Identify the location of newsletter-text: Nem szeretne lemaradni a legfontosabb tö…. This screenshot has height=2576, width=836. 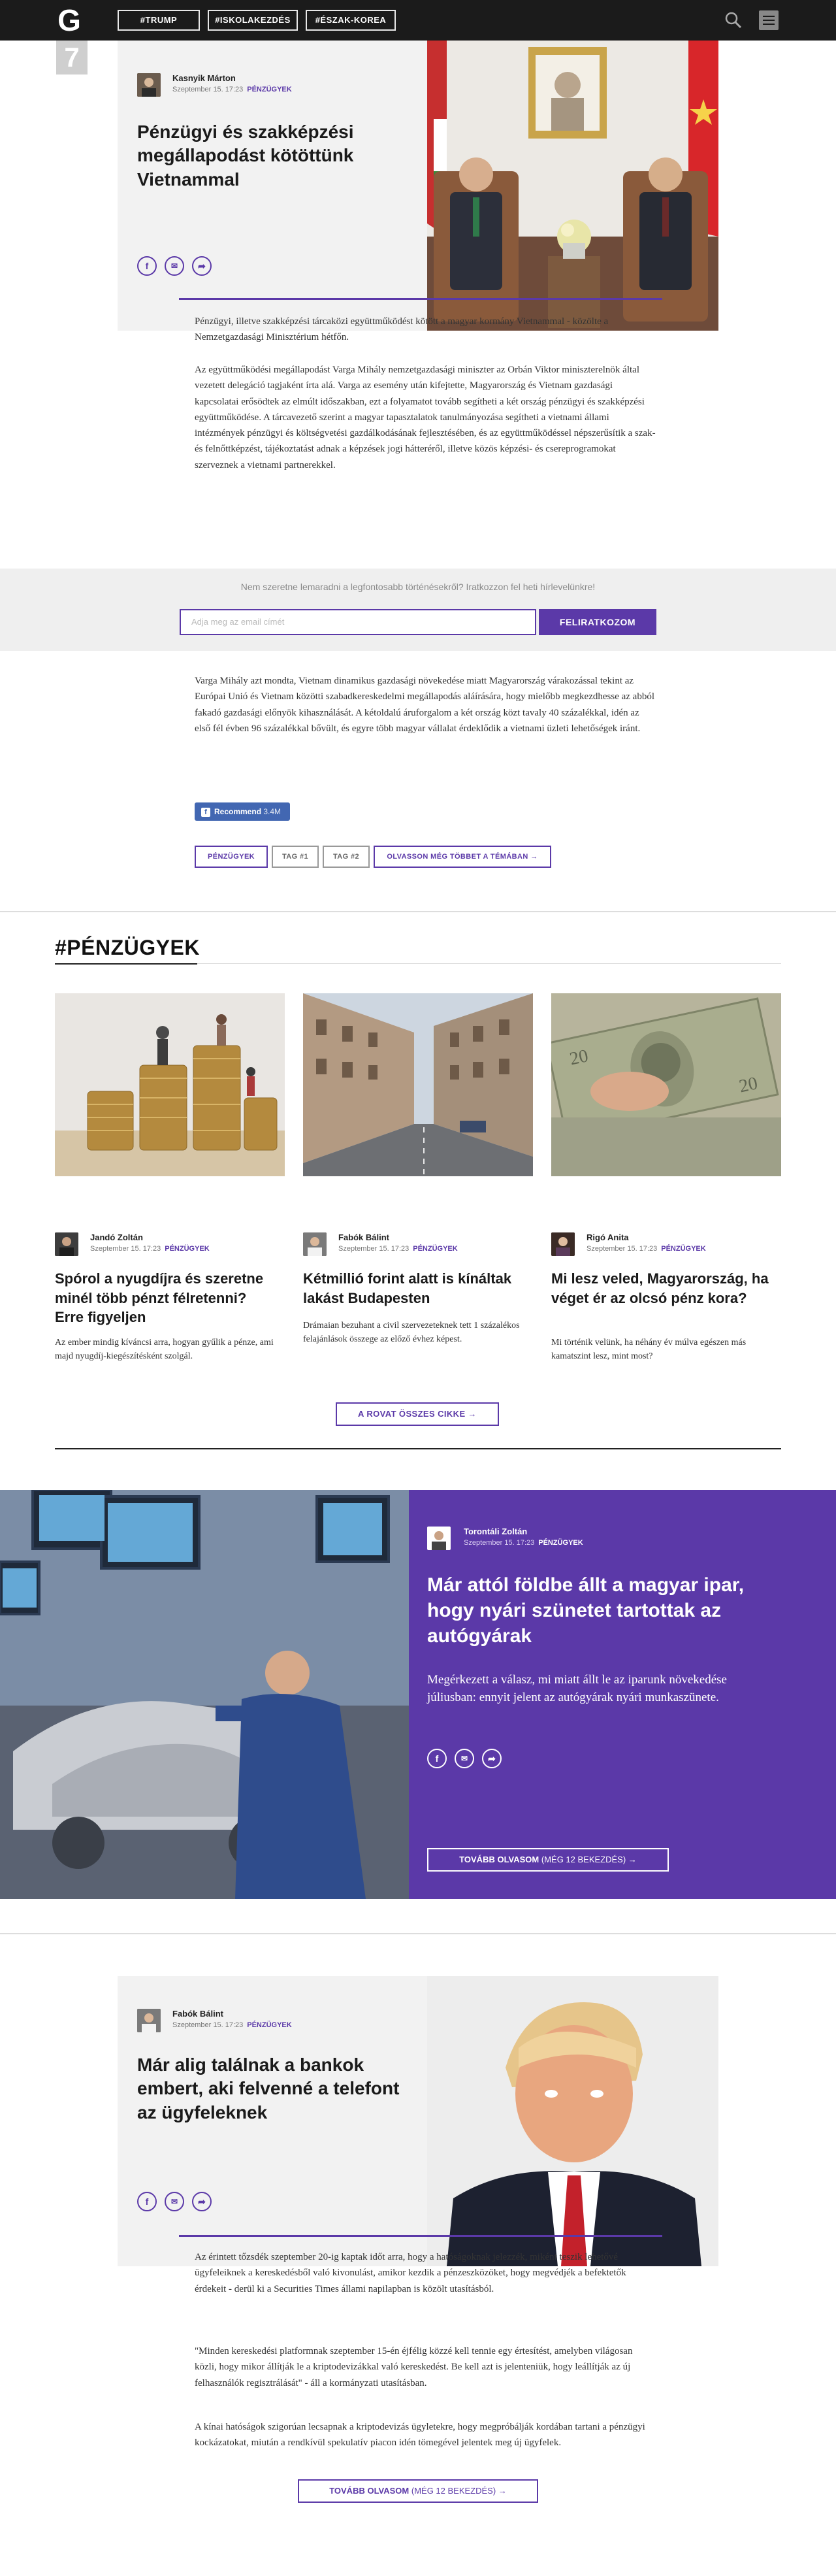
(418, 587).